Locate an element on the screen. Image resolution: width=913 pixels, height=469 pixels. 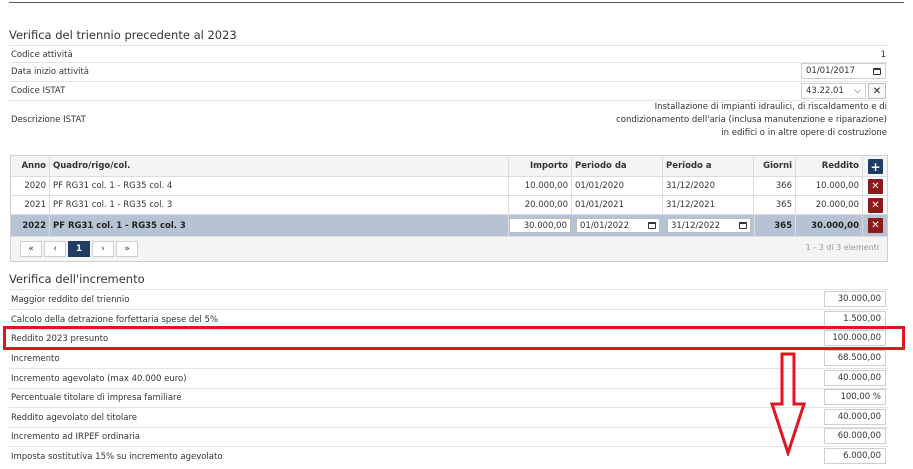
cell-reddito: 30.000,00 is located at coordinates (829, 225).